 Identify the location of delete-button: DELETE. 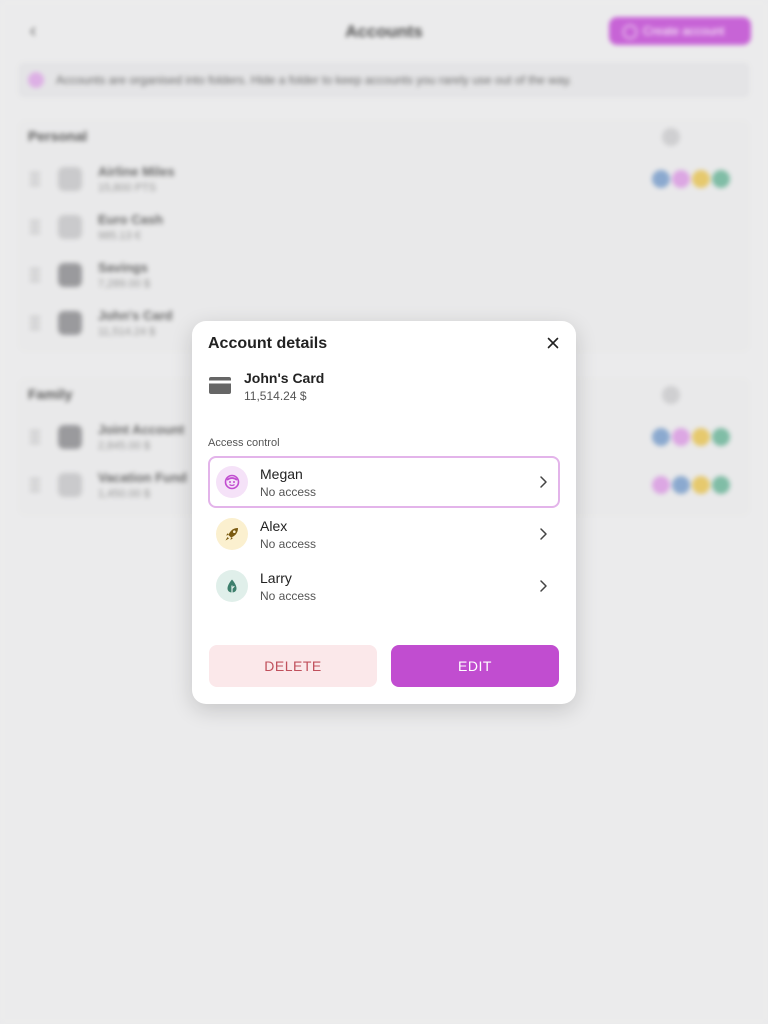
(293, 666).